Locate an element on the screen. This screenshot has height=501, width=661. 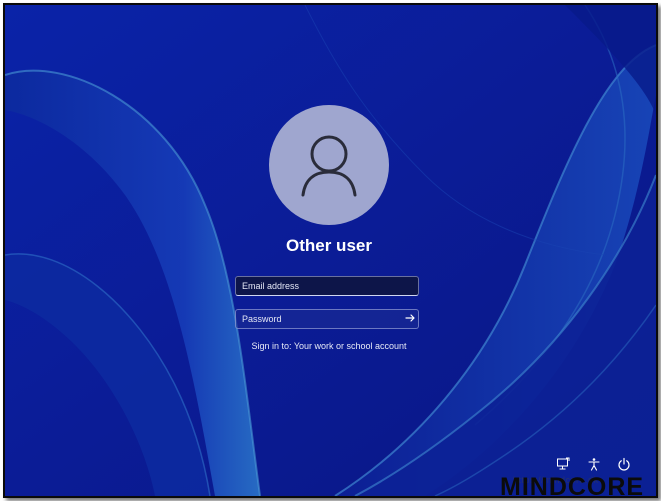
accessibility-icon is located at coordinates (594, 464).